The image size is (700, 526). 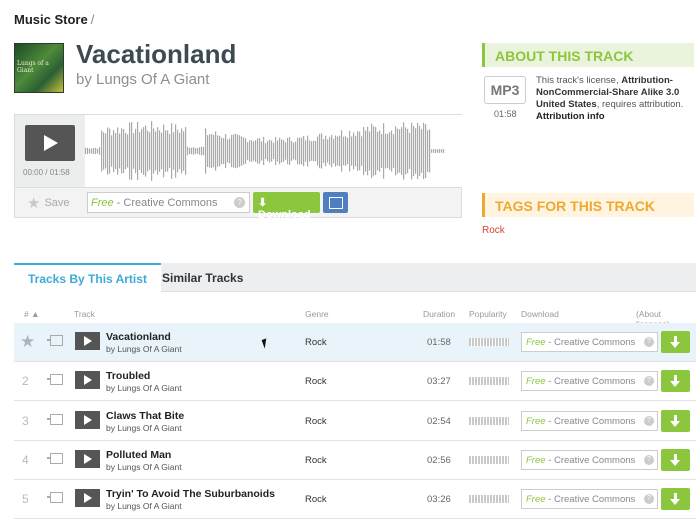 I want to click on breadcrumb-music-store: Music Store, so click(x=51, y=19).